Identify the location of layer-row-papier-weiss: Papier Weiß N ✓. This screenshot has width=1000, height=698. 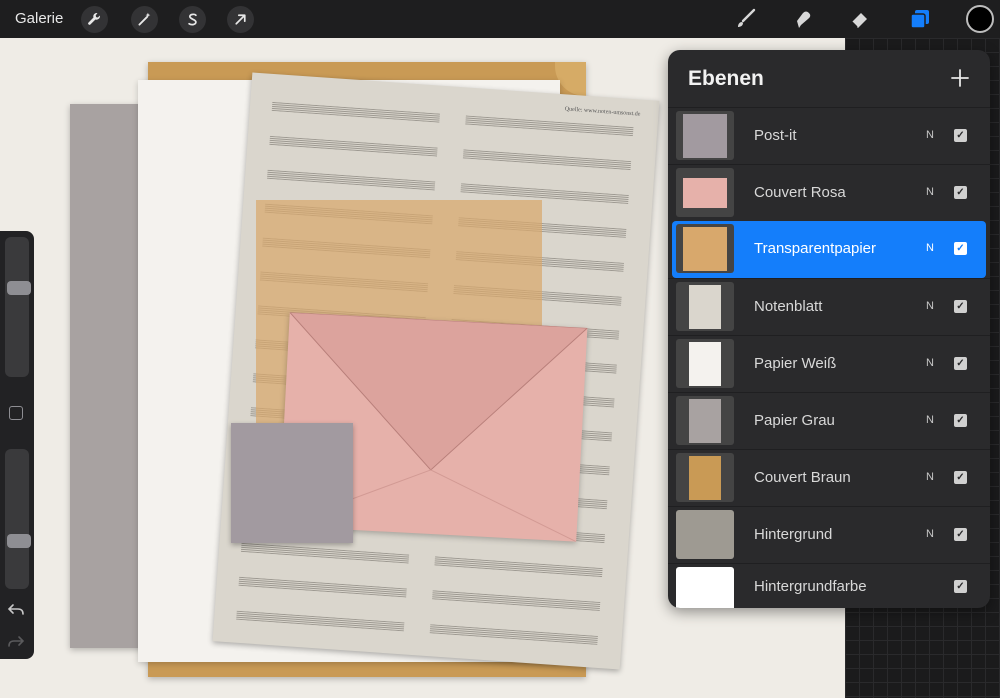
(829, 363).